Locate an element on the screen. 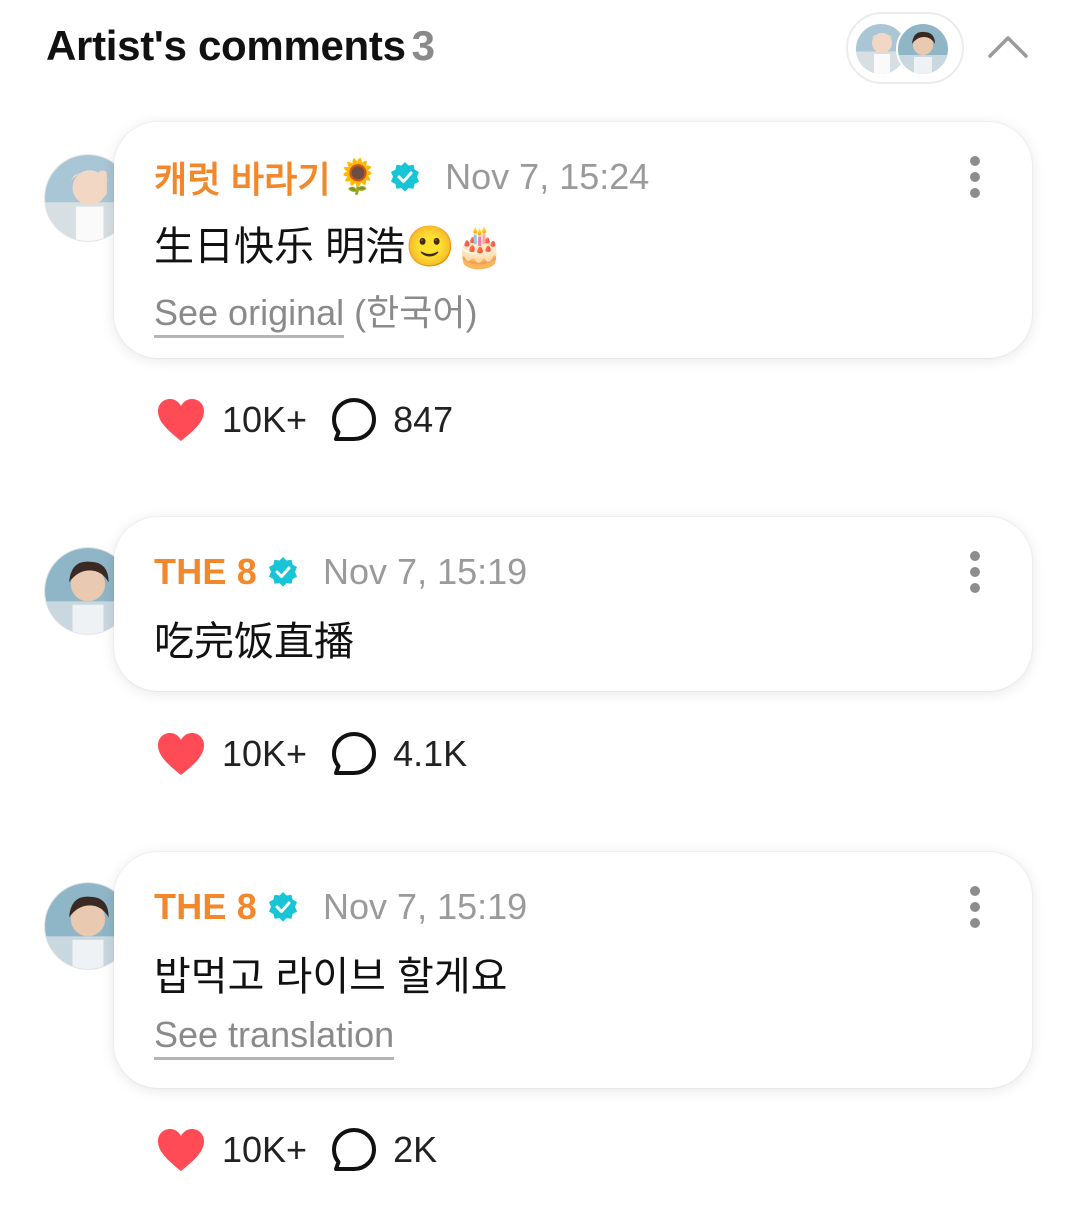  artist-comments-header: Artist's comments 3 is located at coordinates (540, 50).